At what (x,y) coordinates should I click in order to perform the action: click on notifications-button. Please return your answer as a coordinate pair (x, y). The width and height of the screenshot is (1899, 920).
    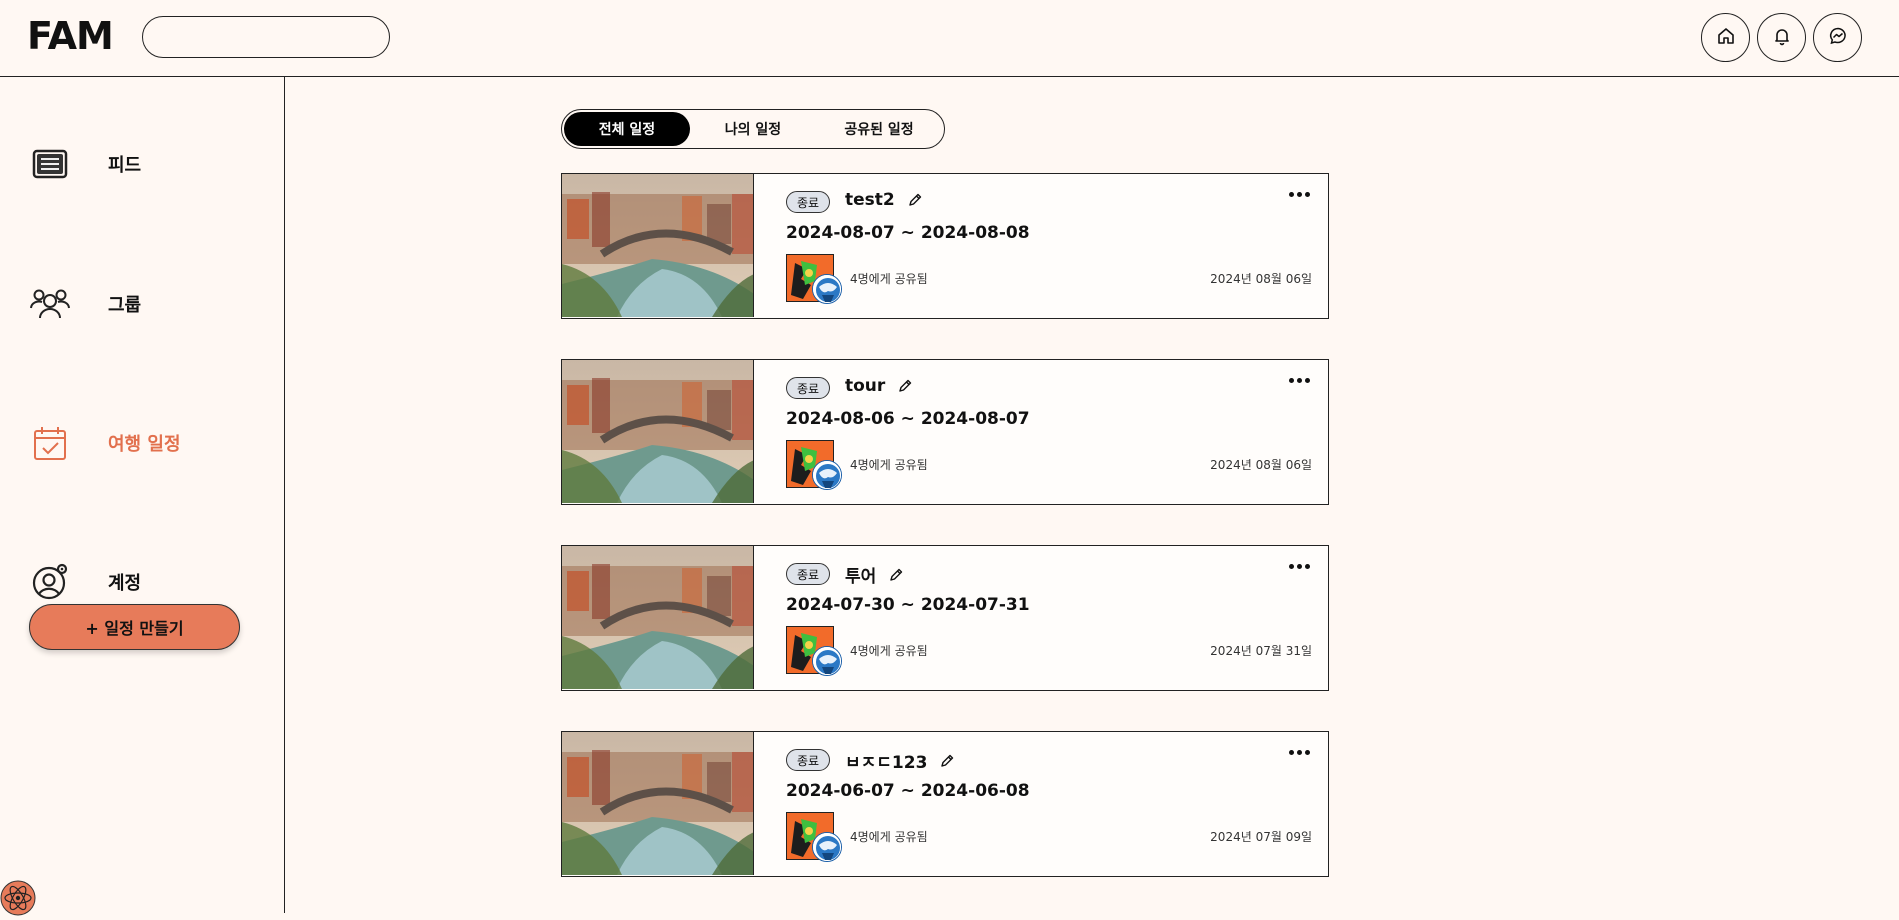
    Looking at the image, I should click on (1781, 37).